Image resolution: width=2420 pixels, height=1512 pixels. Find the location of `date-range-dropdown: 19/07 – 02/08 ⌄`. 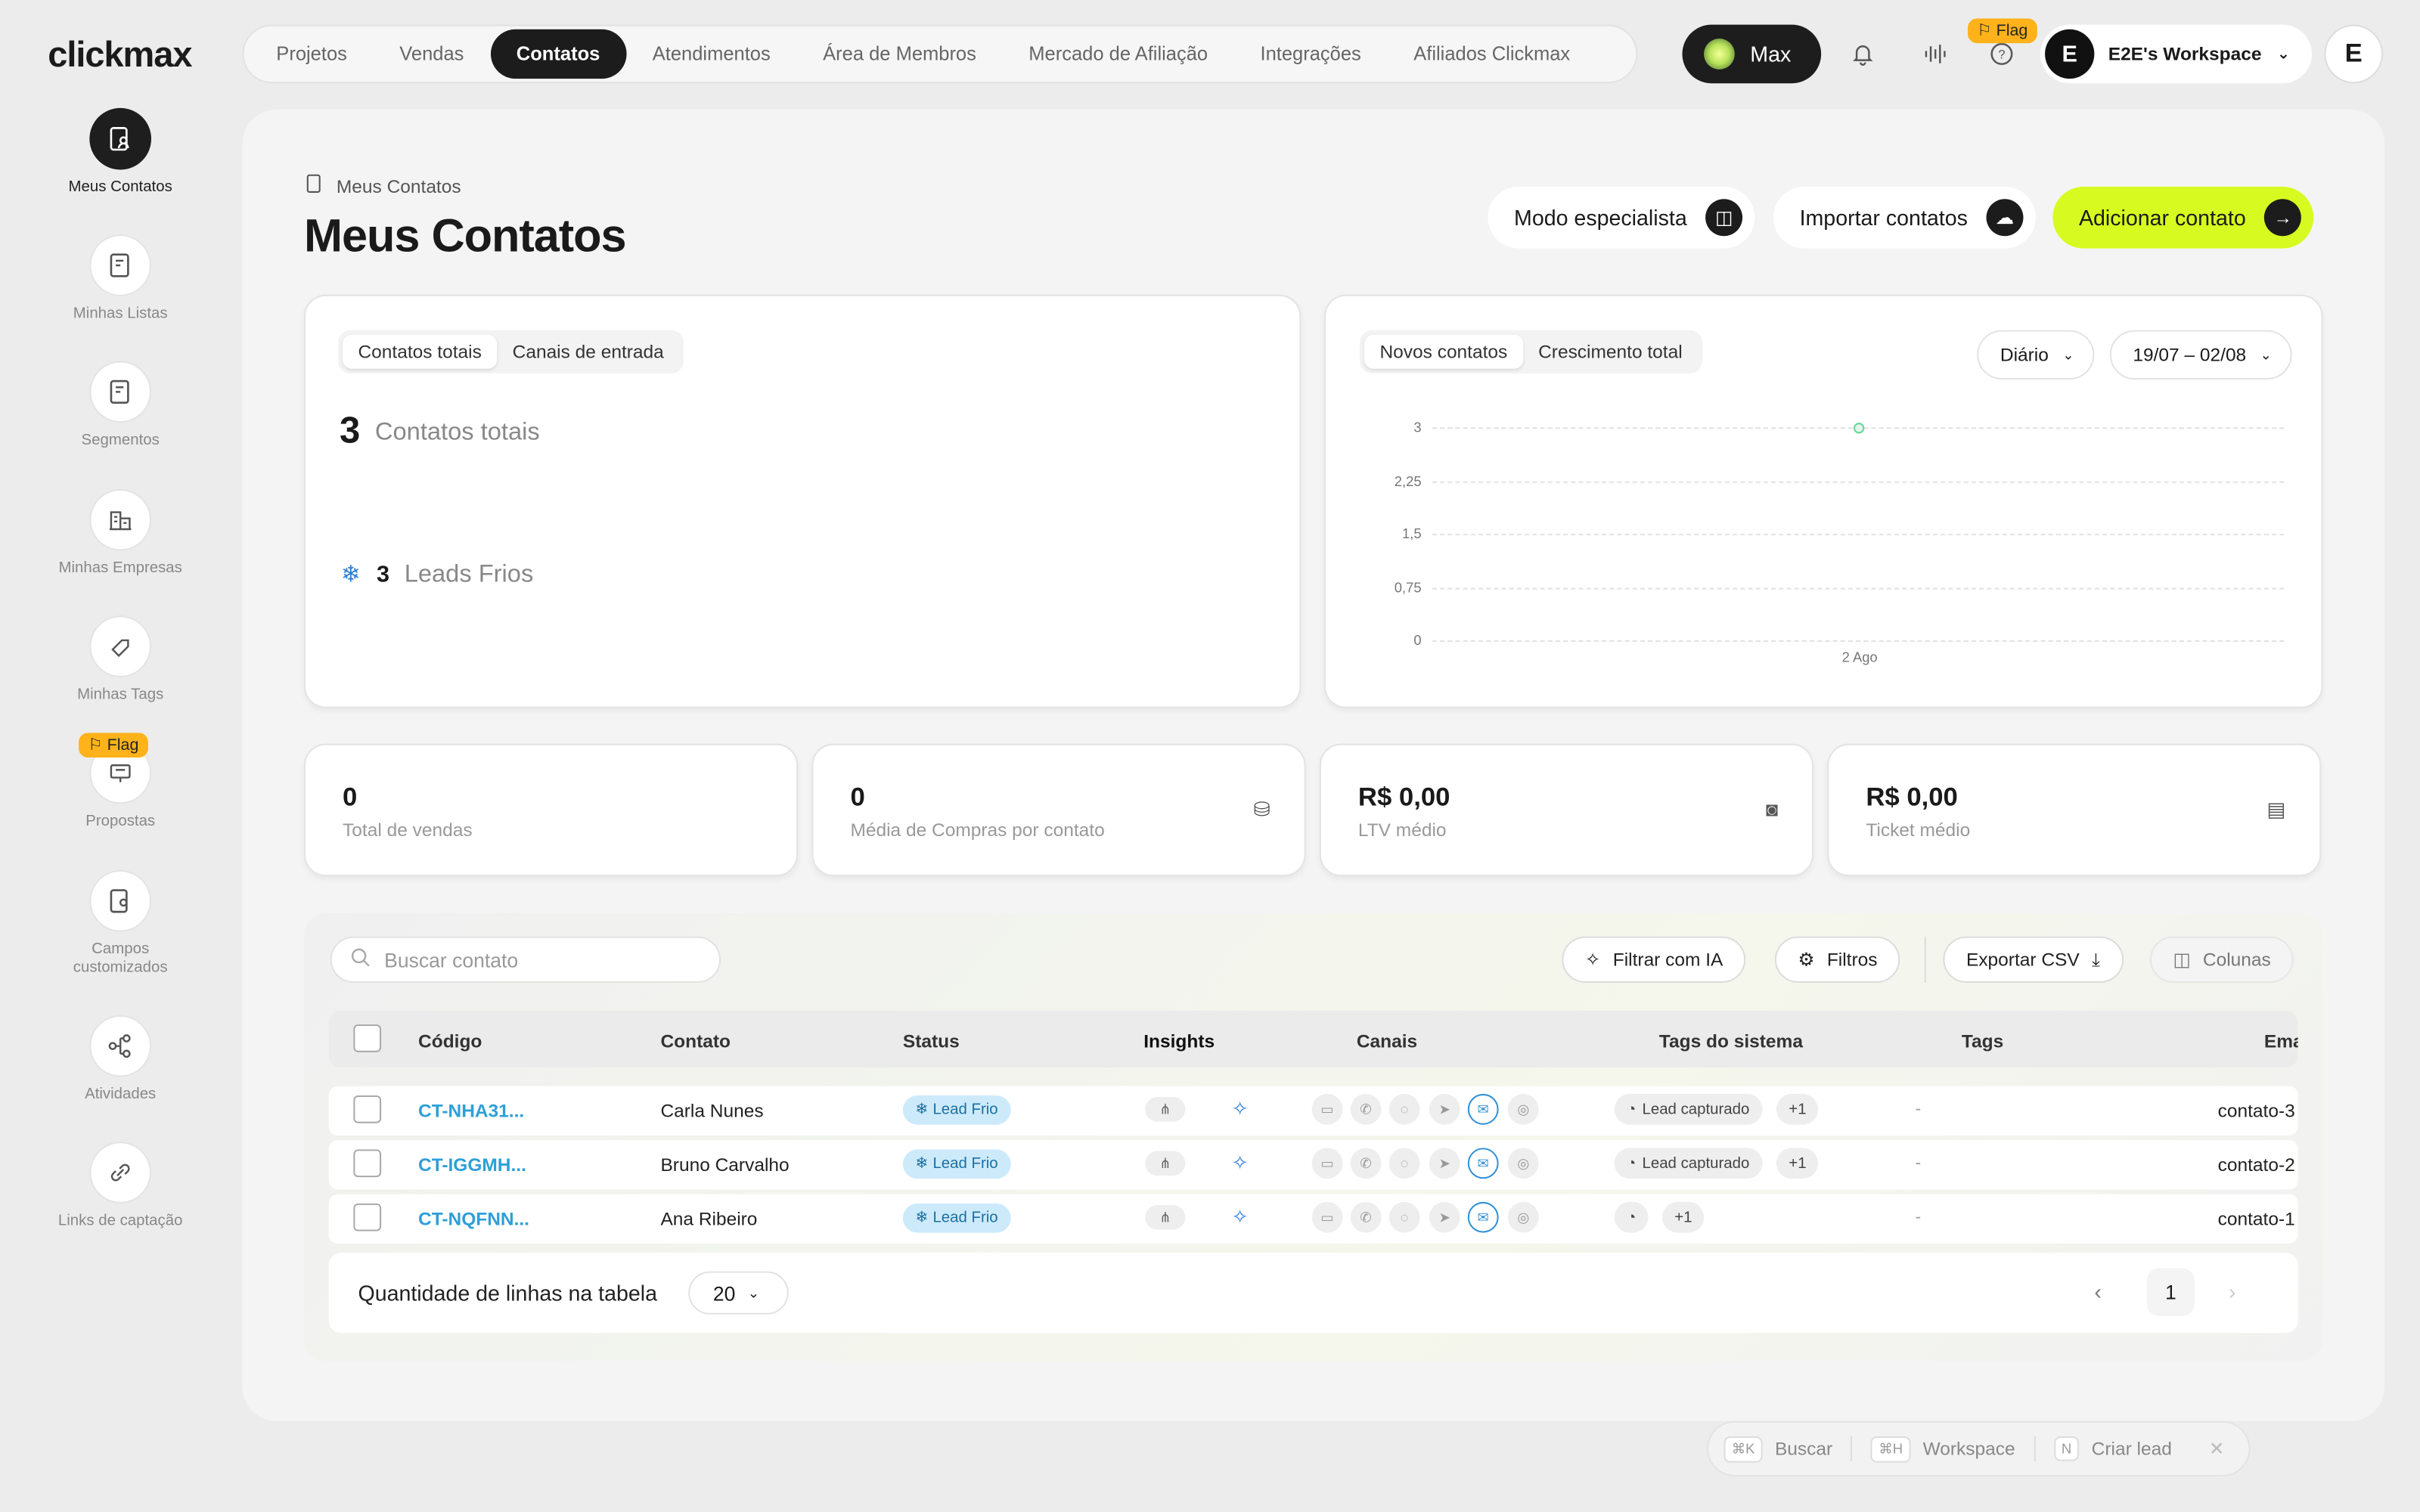

date-range-dropdown: 19/07 – 02/08 ⌄ is located at coordinates (2200, 355).